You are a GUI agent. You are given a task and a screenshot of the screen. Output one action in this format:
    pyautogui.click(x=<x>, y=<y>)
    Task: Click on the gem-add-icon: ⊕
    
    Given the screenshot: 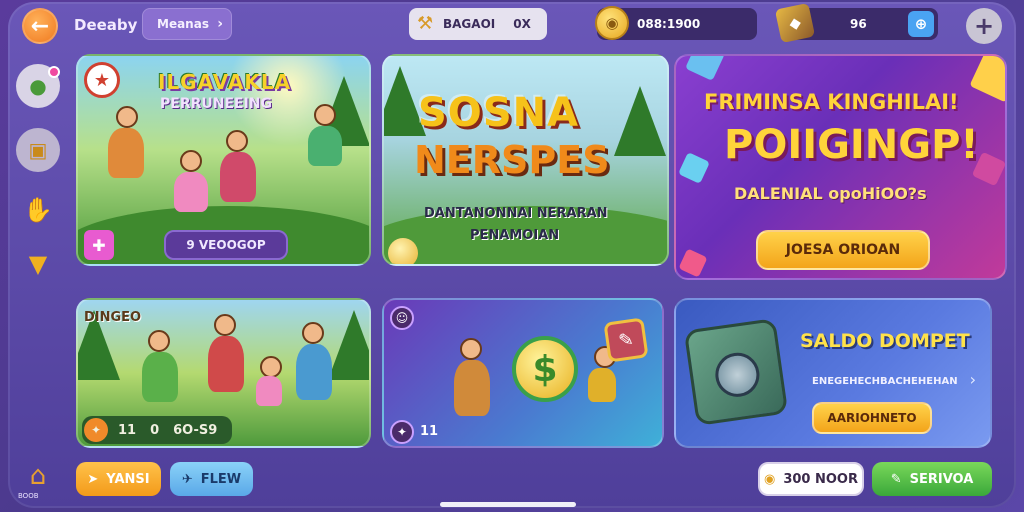 What is the action you would take?
    pyautogui.click(x=921, y=24)
    